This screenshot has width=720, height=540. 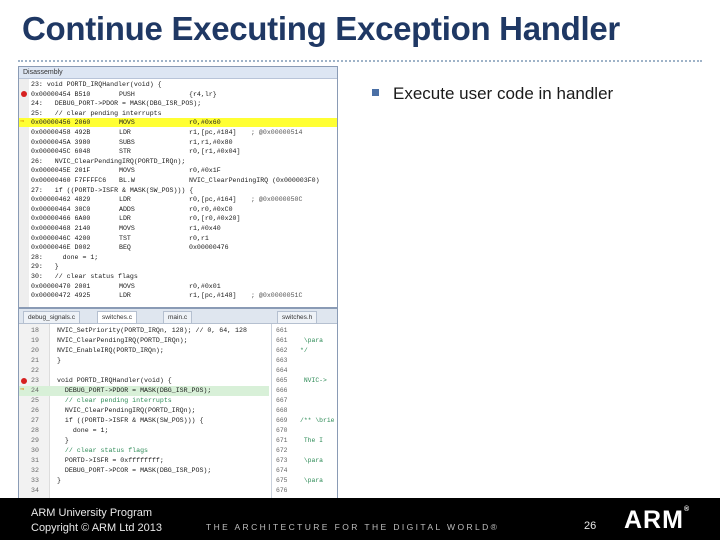 I want to click on source-text: 25: // clear pending interrupts, so click(x=96, y=113).